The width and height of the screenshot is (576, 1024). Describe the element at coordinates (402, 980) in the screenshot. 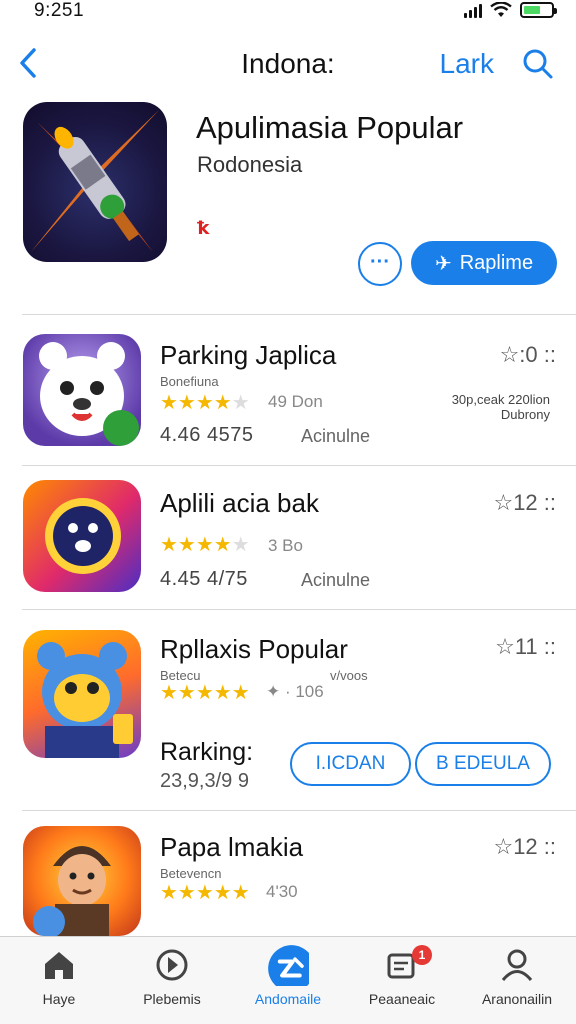

I see `tab-notifications: 1 Peaaneaic` at that location.